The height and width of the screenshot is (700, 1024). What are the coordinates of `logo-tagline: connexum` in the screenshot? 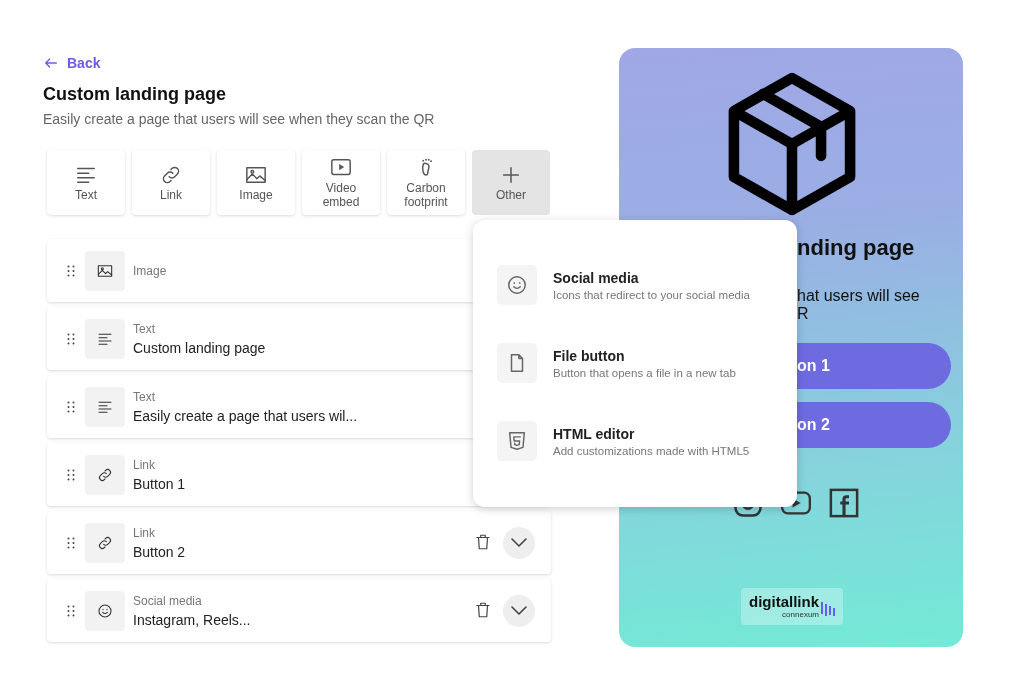 It's located at (800, 614).